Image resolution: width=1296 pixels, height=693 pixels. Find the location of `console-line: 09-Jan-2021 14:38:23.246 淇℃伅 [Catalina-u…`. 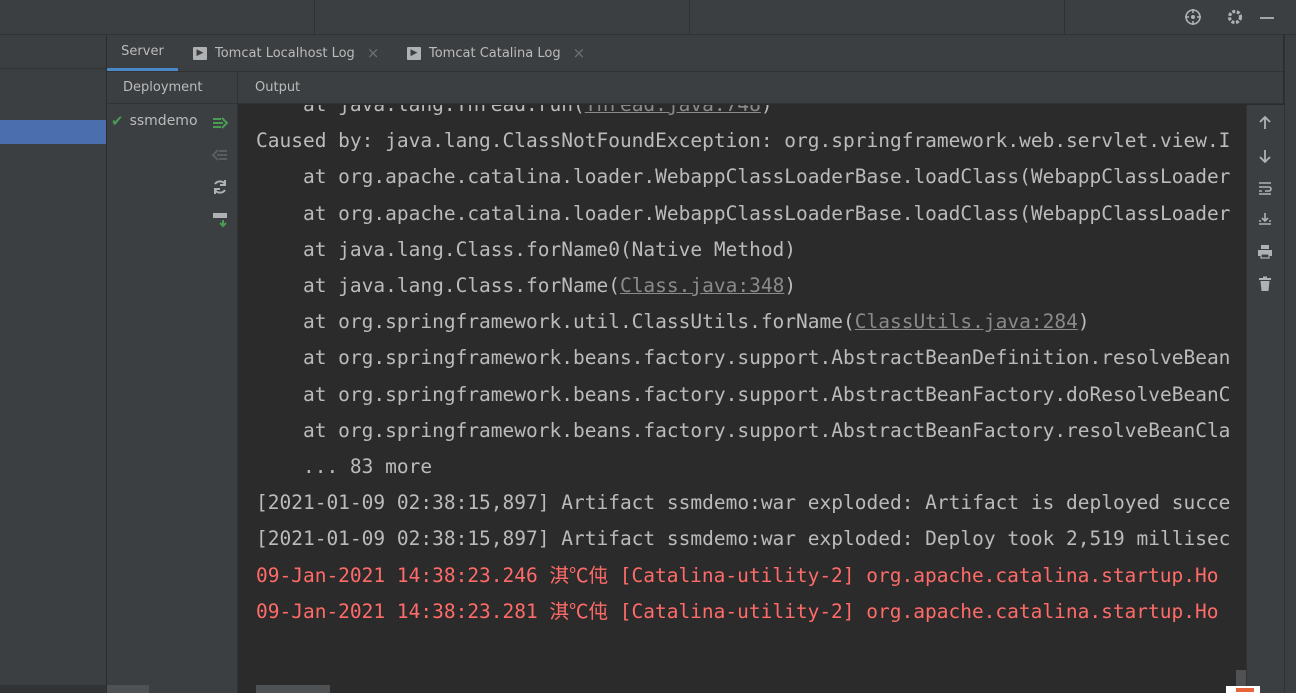

console-line: 09-Jan-2021 14:38:23.246 淇℃伅 [Catalina-u… is located at coordinates (737, 576).